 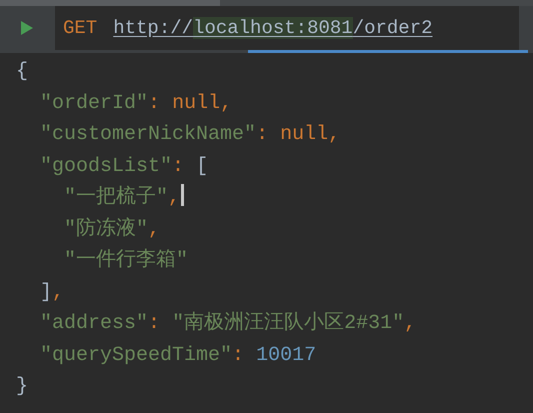 I want to click on request-url: http://localhost:8081/order2, so click(x=273, y=28).